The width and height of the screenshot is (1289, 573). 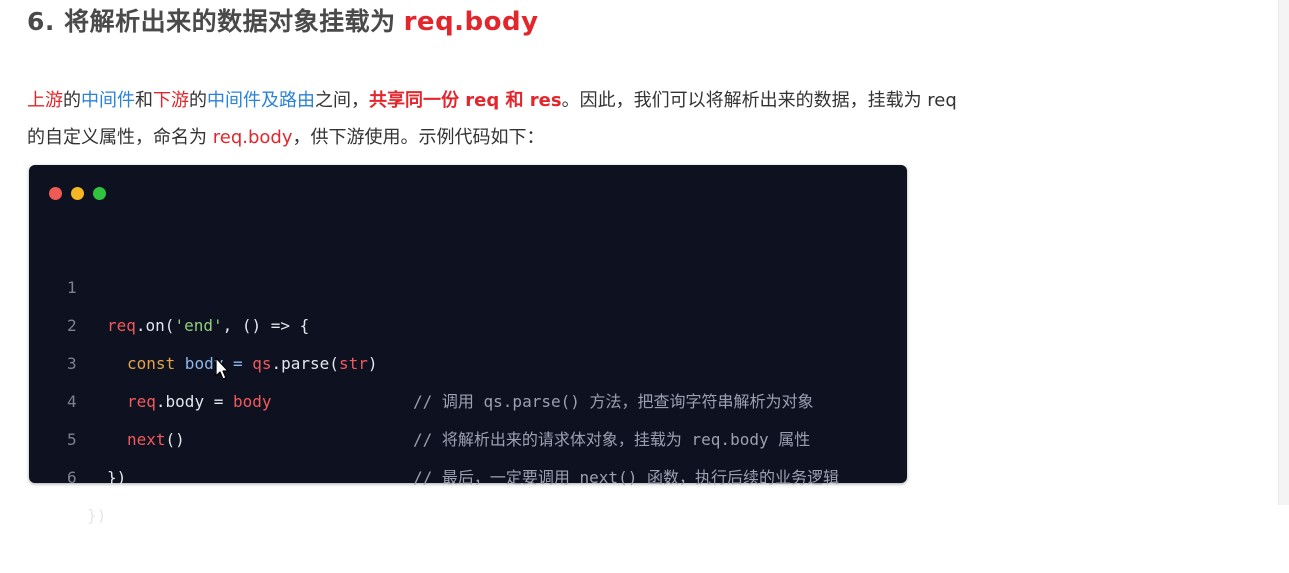 I want to click on term-upstream: 上游, so click(x=45, y=100).